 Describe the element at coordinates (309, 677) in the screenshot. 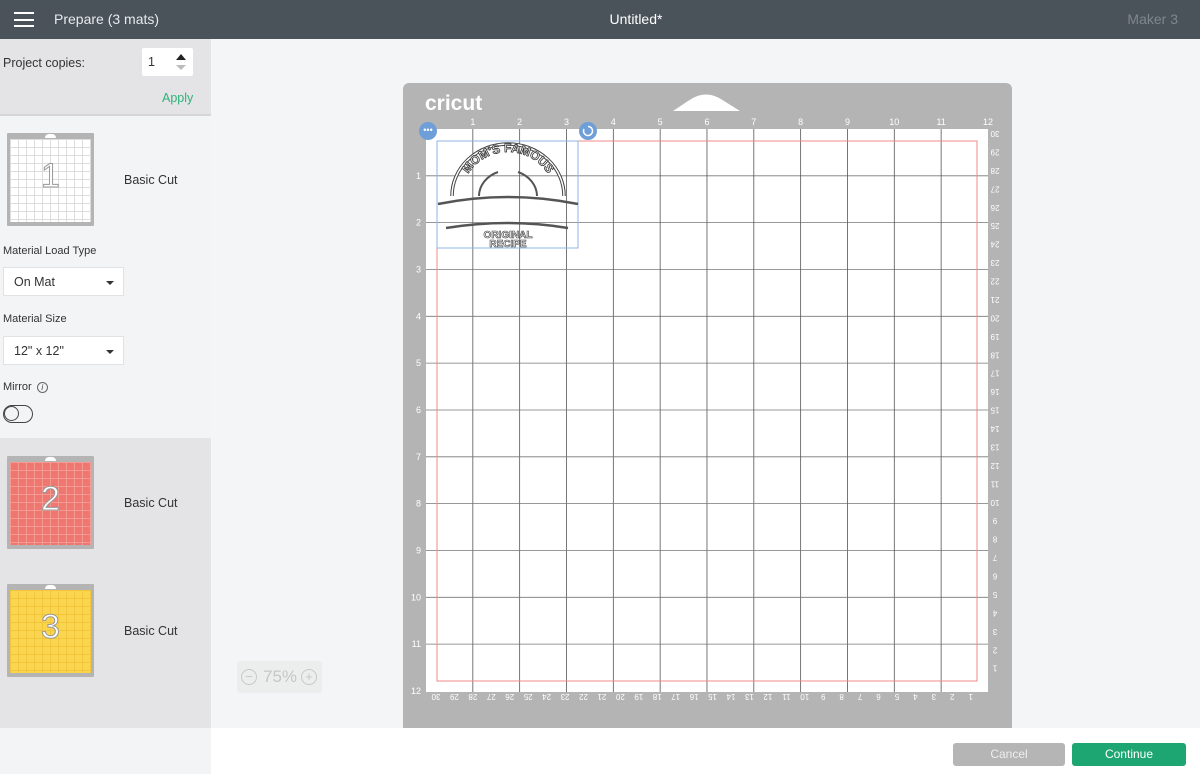

I see `zoom-in-button: +` at that location.